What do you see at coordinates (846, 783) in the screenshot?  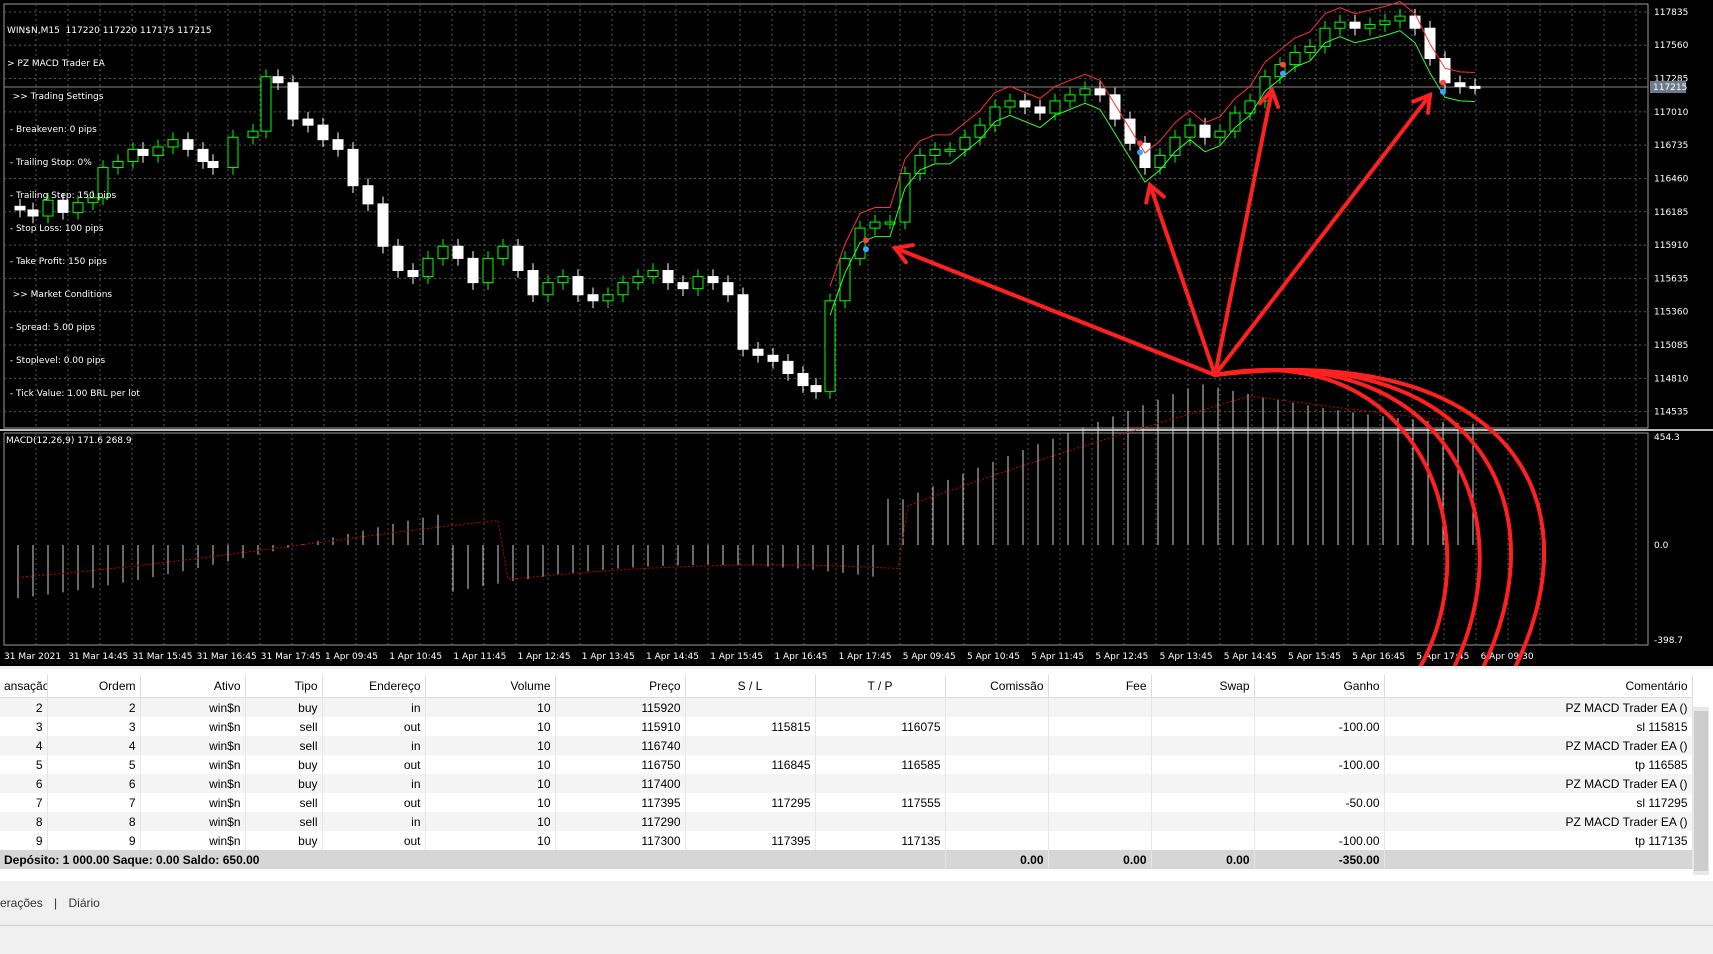 I see `table-row: 6 6 win$n buy in 10 117400 PZ MACD Trader EA ()` at bounding box center [846, 783].